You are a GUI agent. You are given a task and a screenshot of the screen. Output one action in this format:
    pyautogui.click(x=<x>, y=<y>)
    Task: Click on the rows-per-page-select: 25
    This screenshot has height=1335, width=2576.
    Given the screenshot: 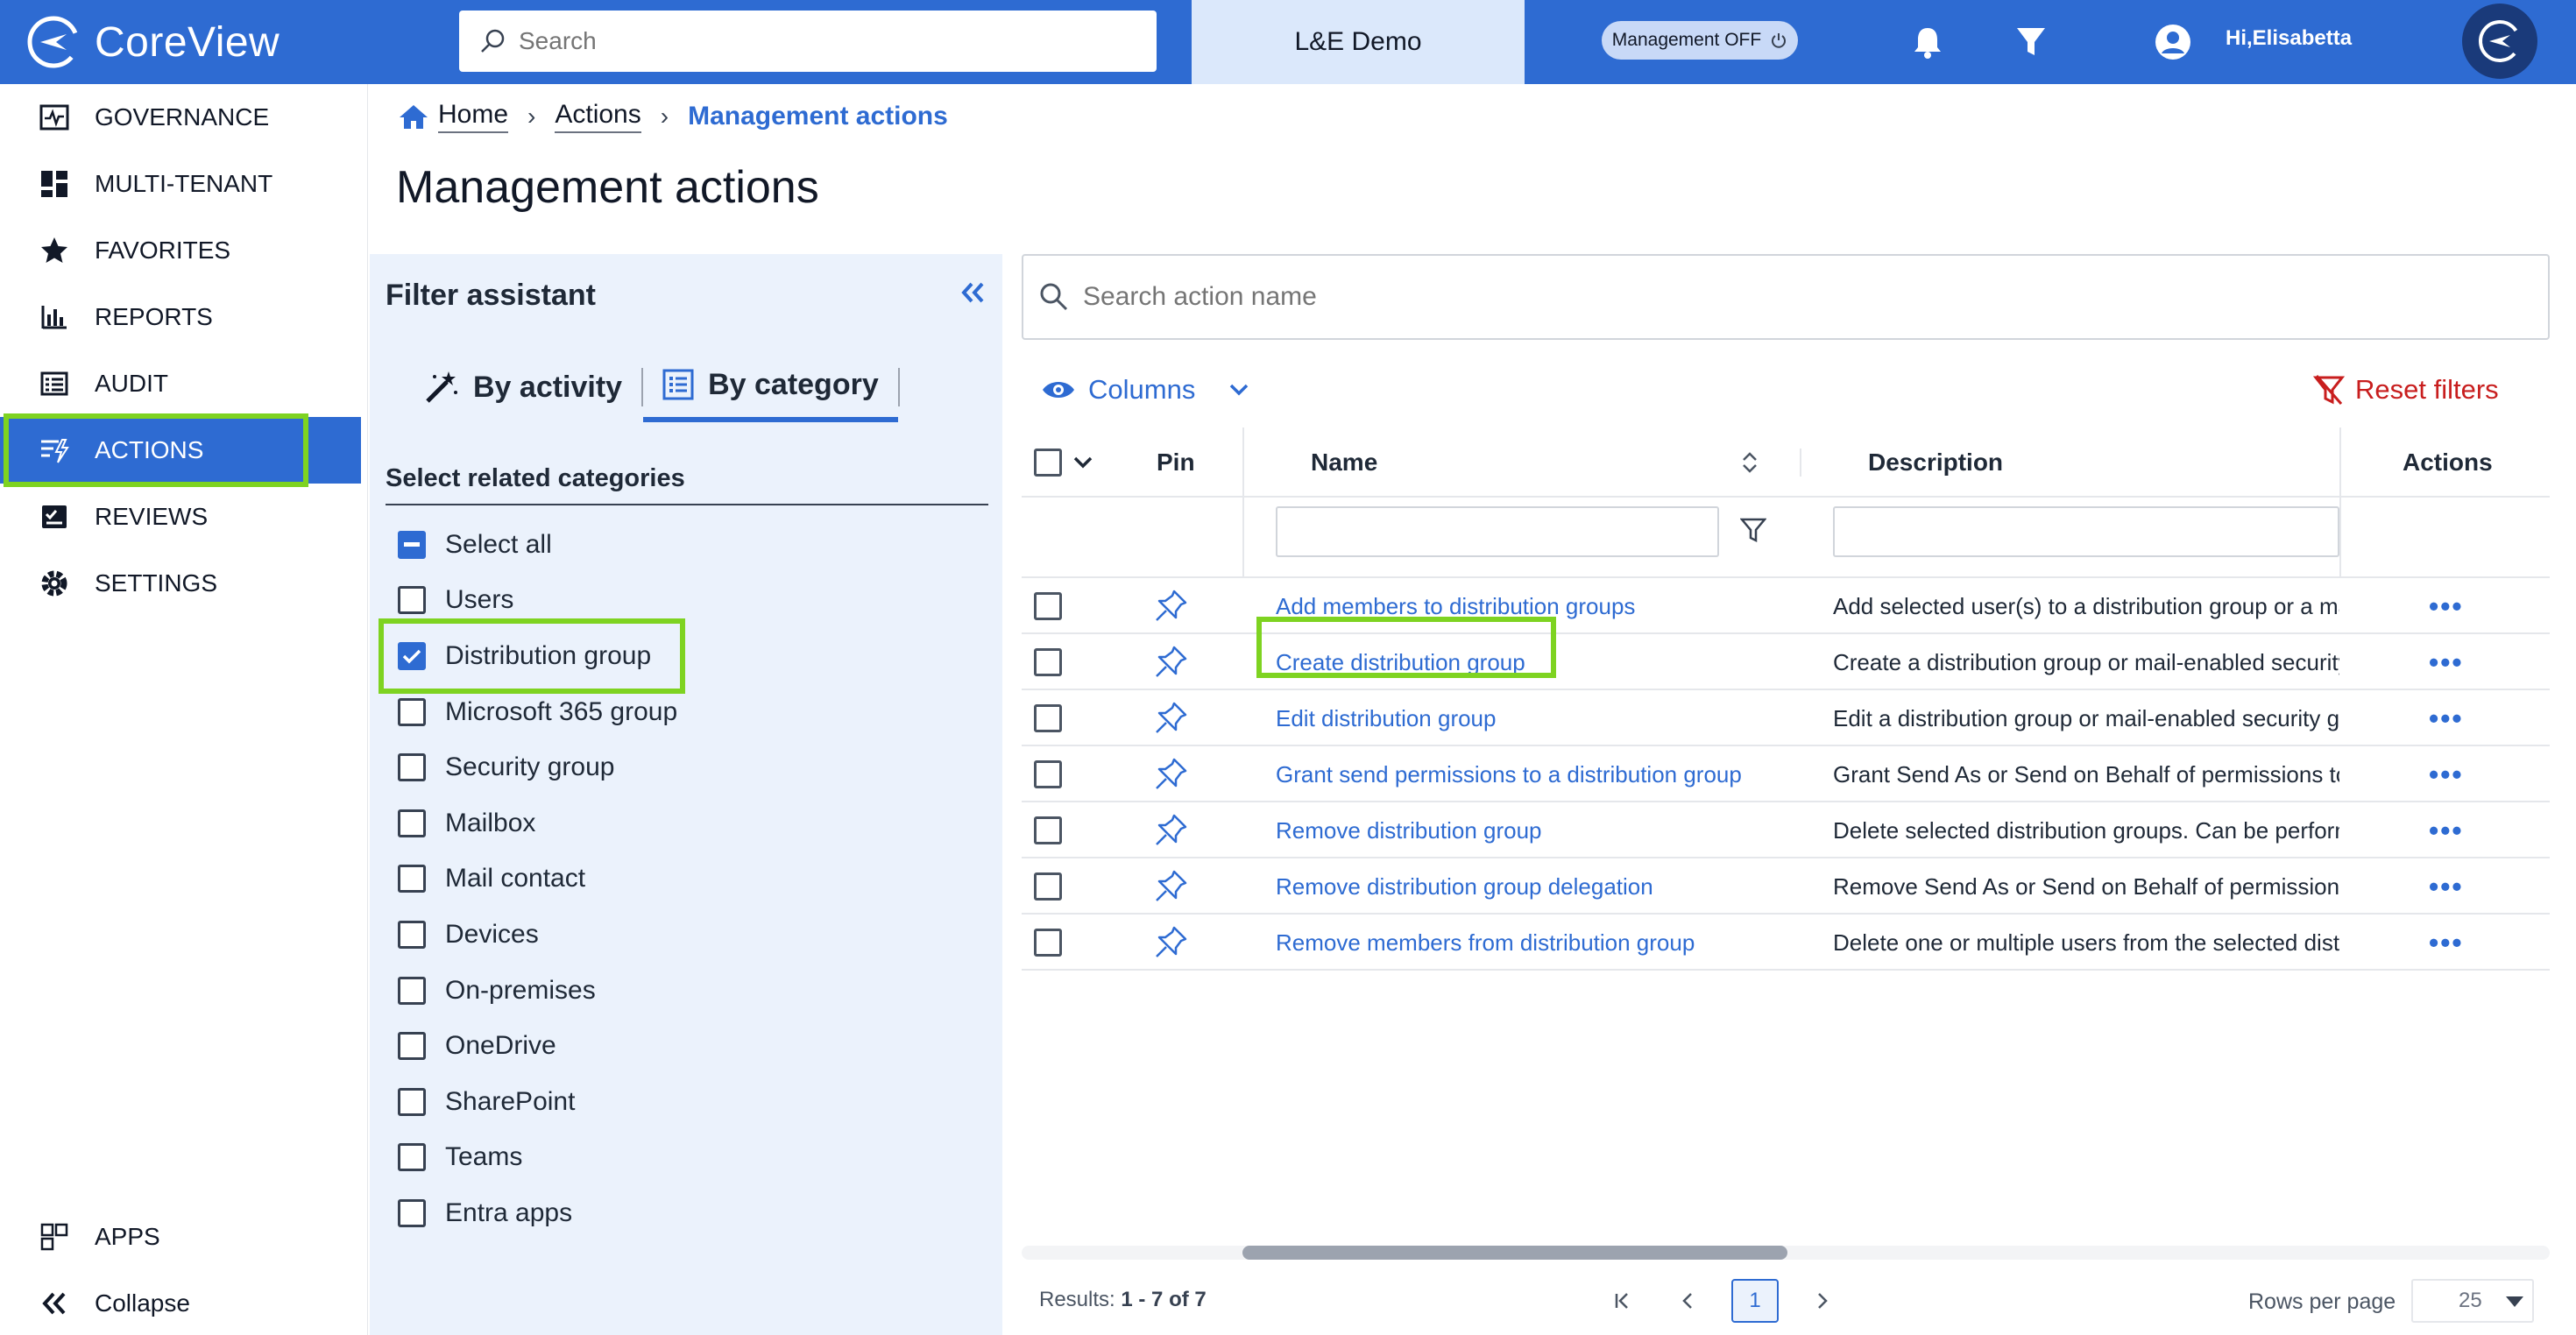 What is the action you would take?
    pyautogui.click(x=2472, y=1301)
    